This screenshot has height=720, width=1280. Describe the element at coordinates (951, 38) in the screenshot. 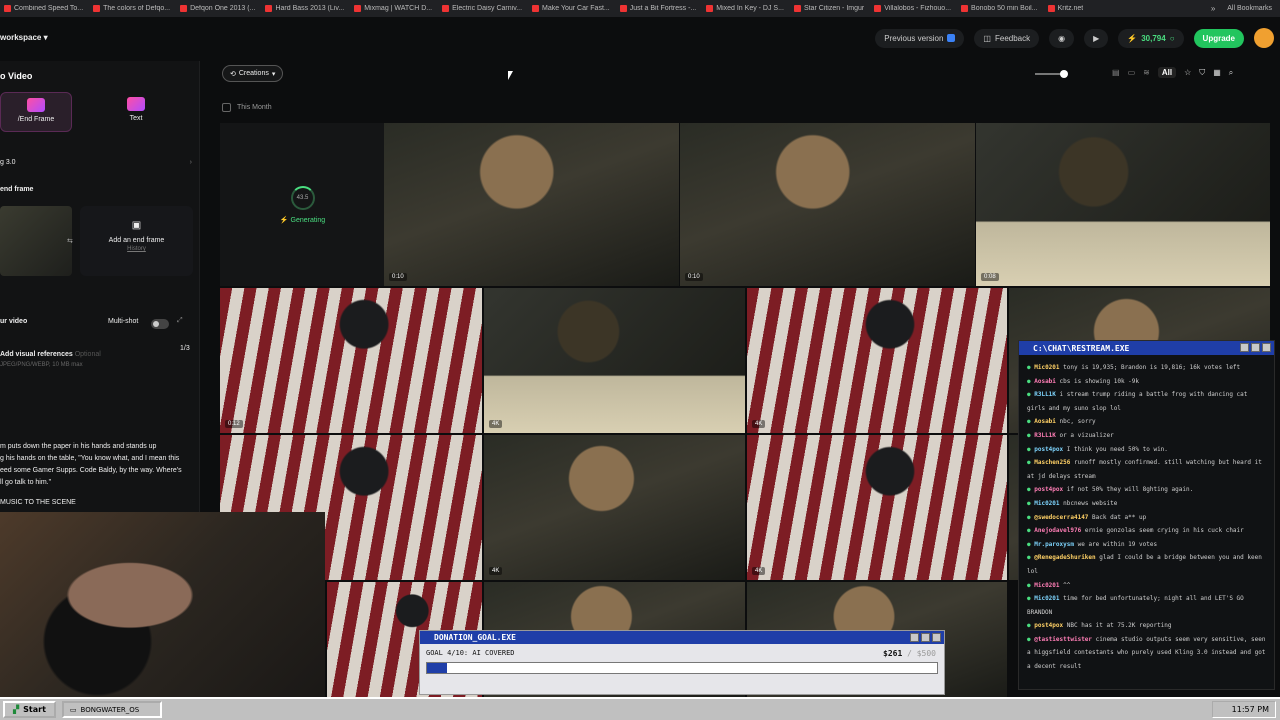

I see `checkbox-icon` at that location.